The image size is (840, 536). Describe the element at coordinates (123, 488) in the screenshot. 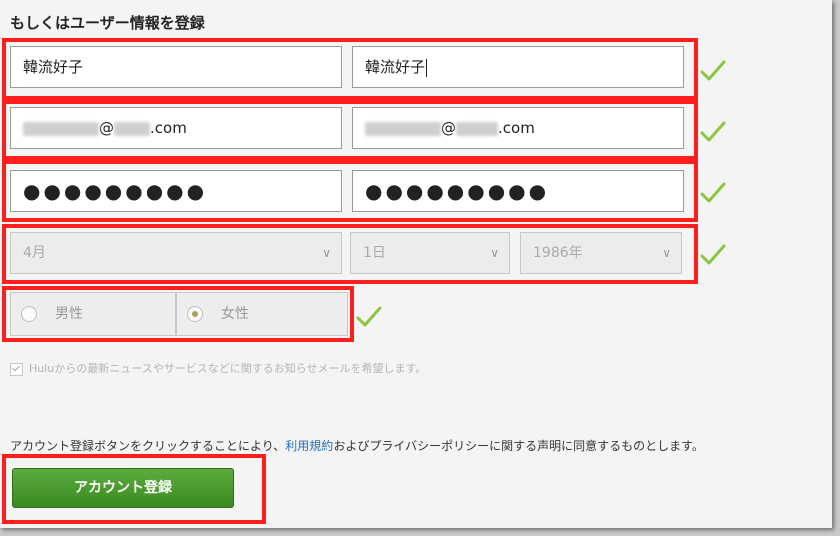

I see `create-account-button: アカウント登録` at that location.